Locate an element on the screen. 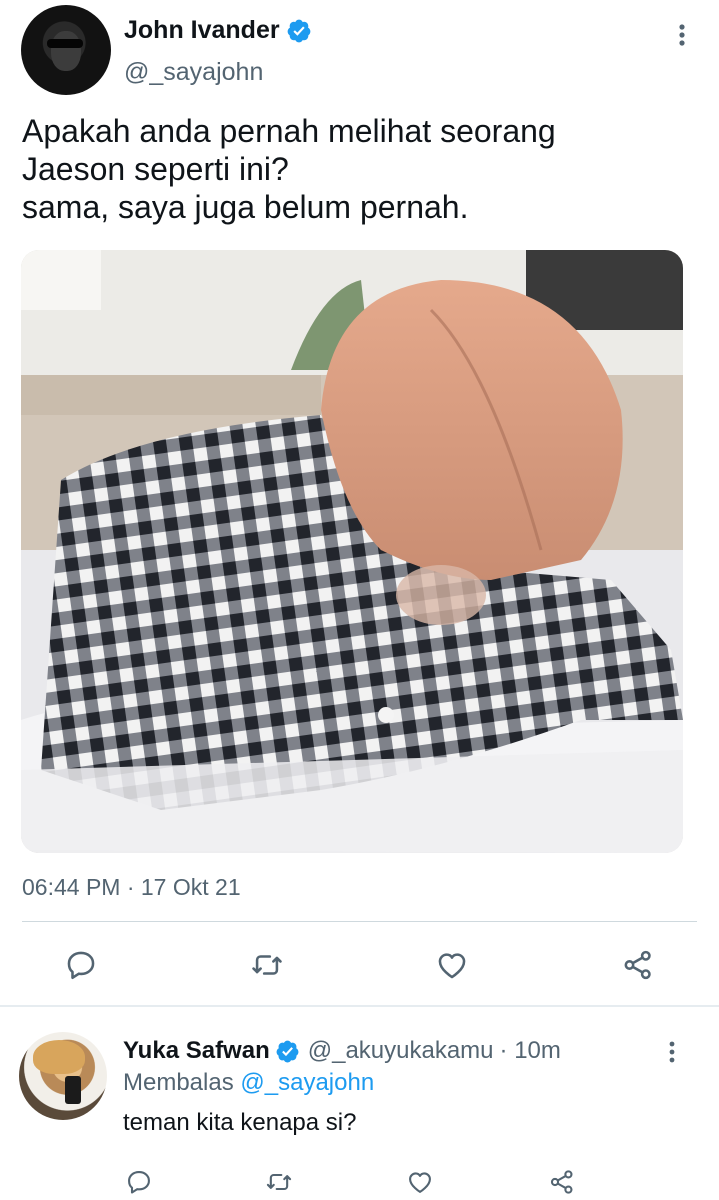  retweet-button is located at coordinates (267, 965).